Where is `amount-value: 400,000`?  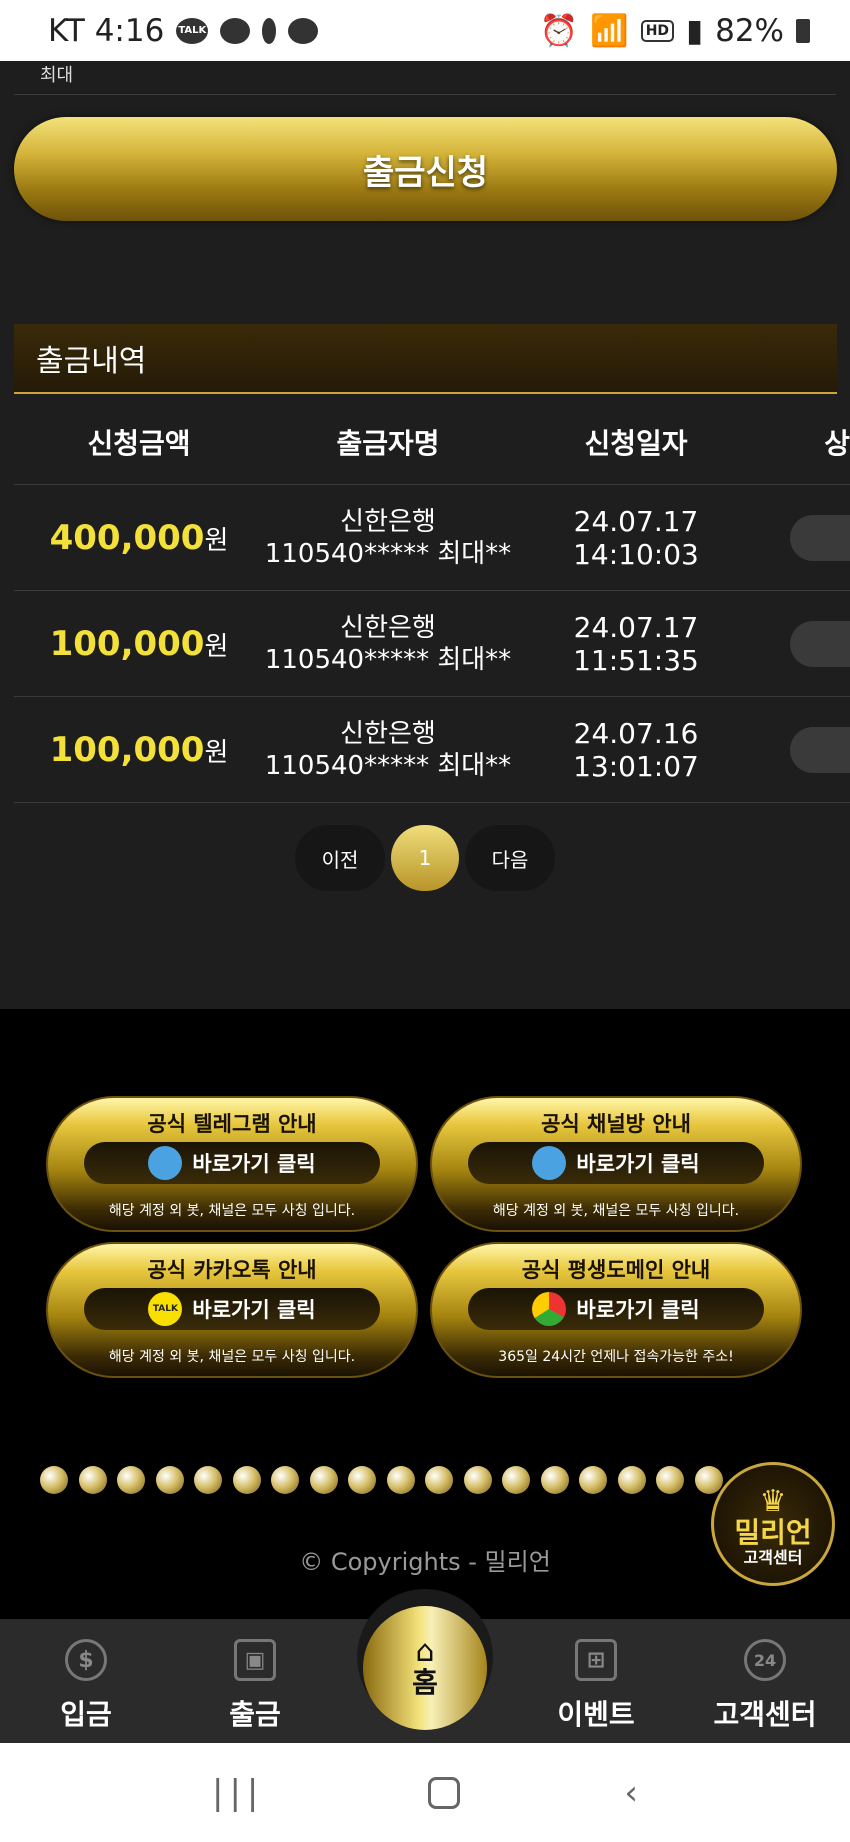 amount-value: 400,000 is located at coordinates (127, 537).